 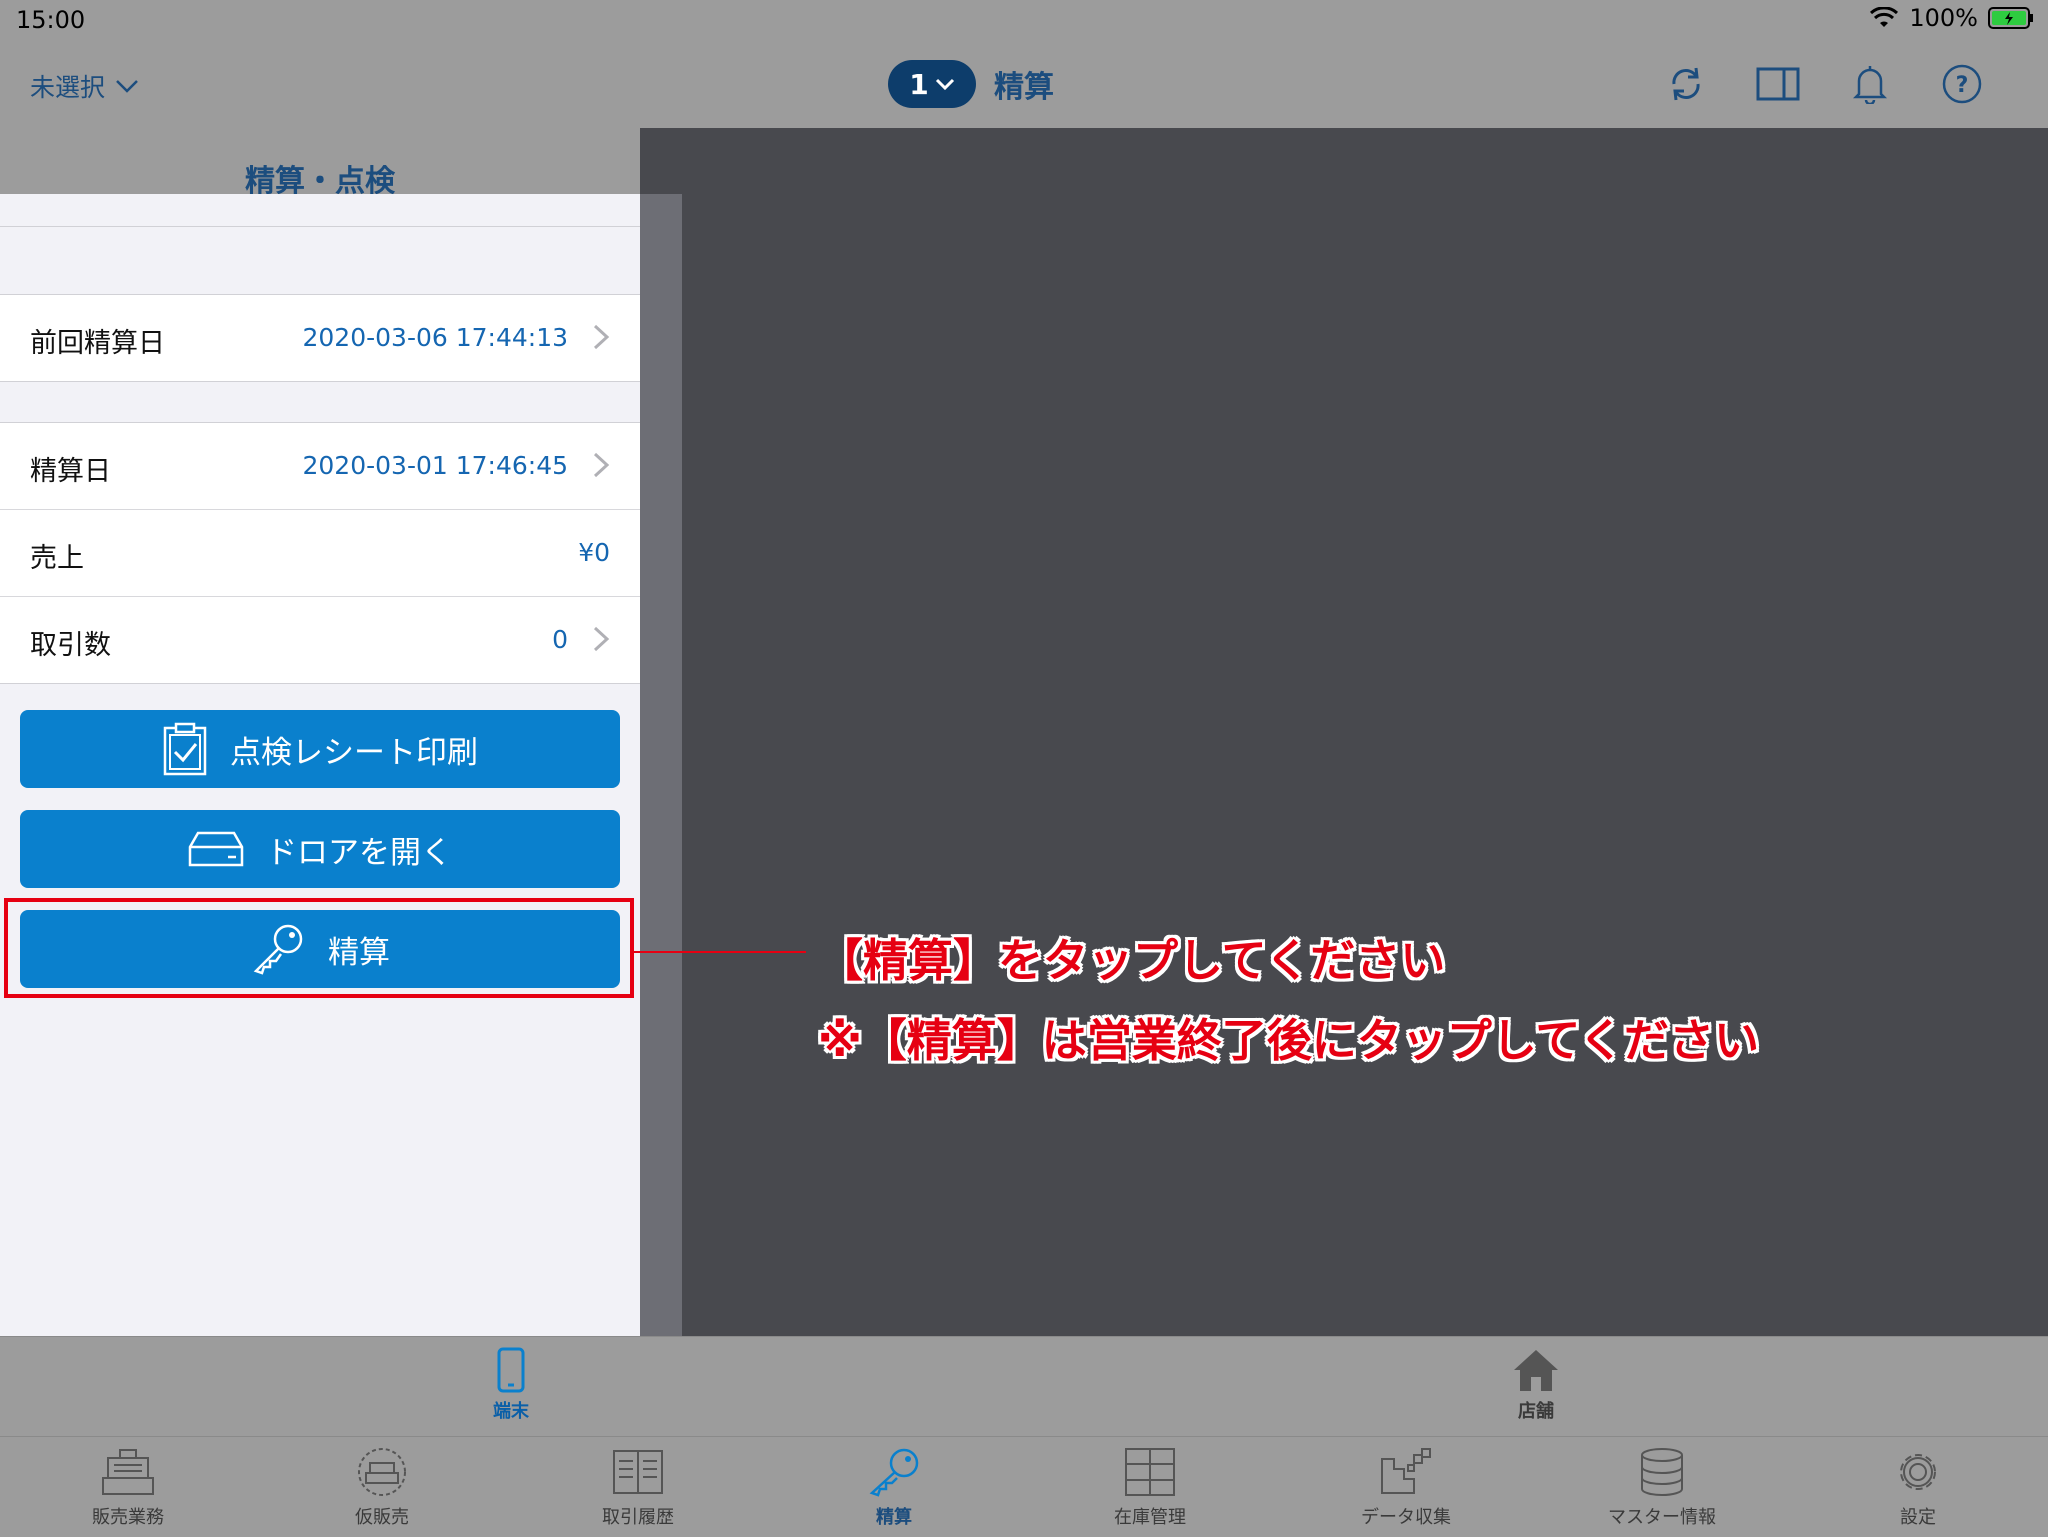 I want to click on tab-transaction-history: 取引履歴, so click(x=638, y=1488).